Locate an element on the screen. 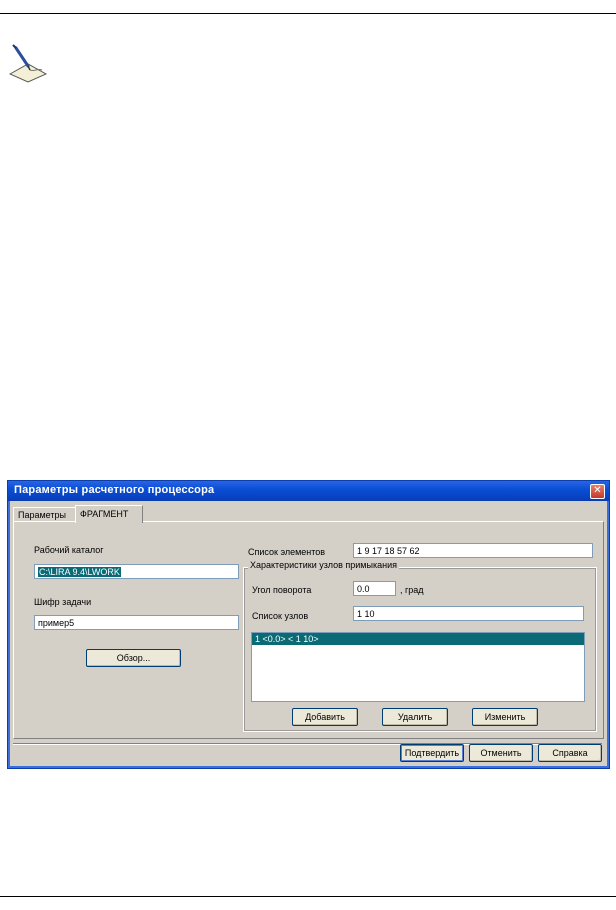 The image size is (616, 910). nodes-label: Список узлов is located at coordinates (280, 616).